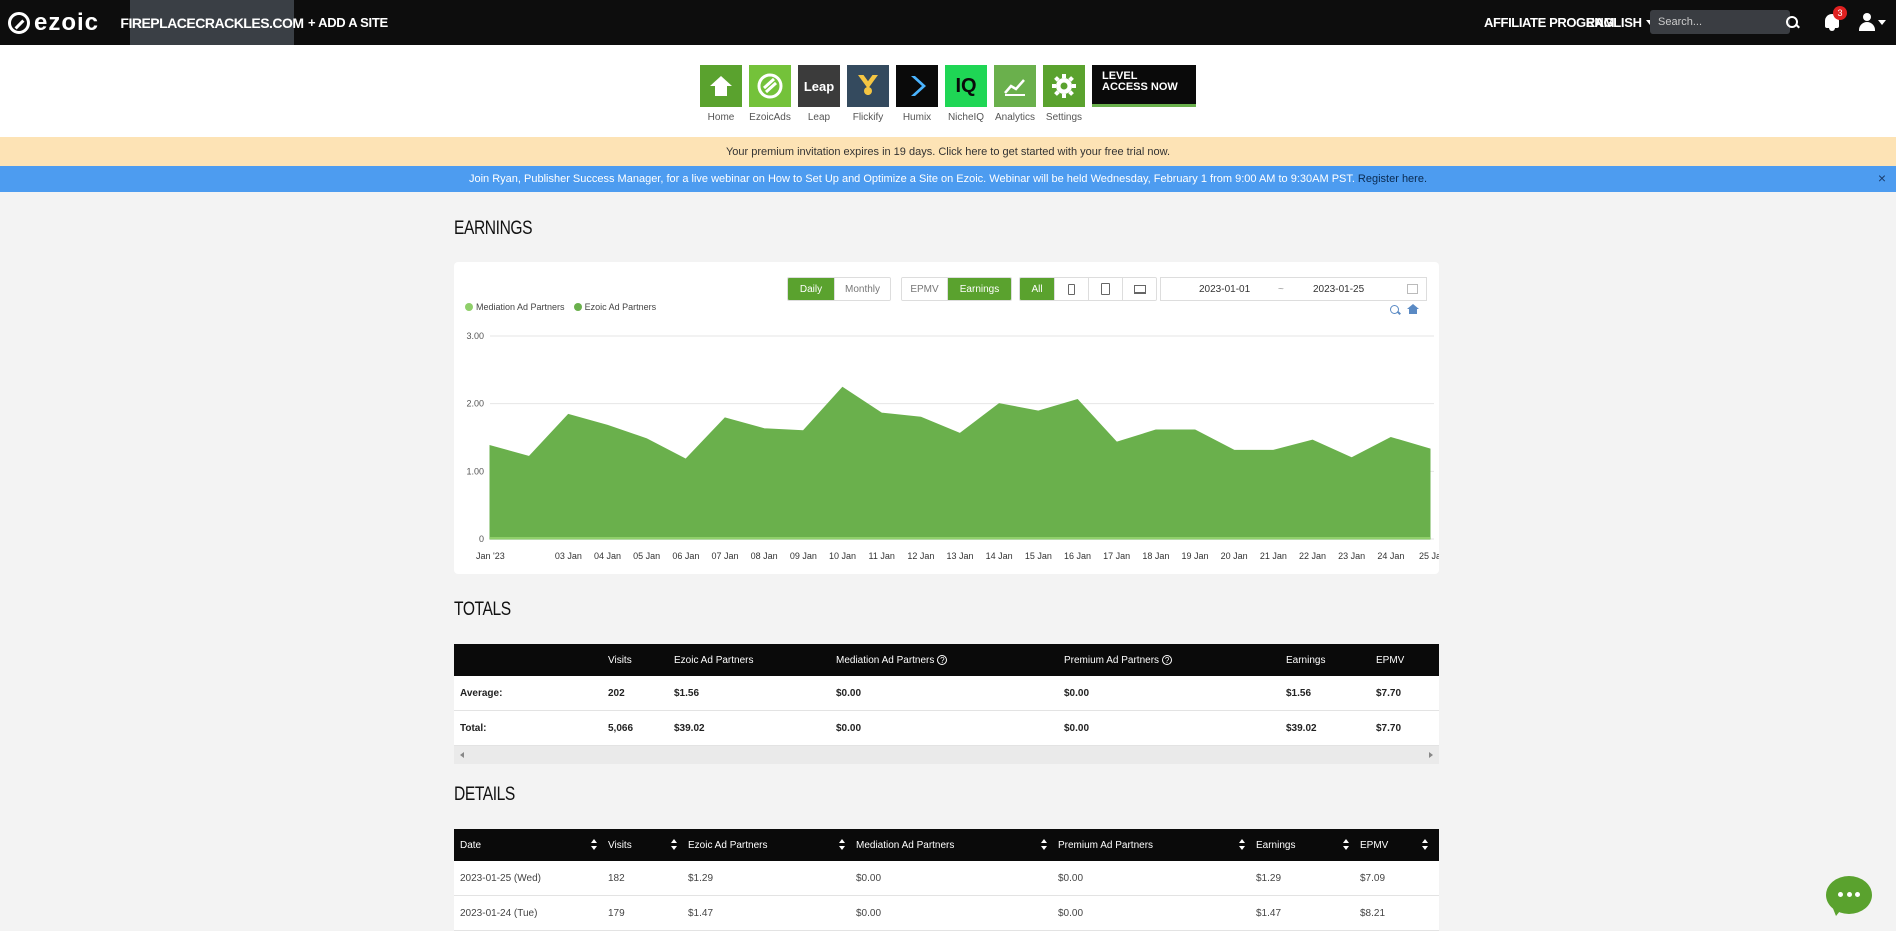 The height and width of the screenshot is (931, 1896). I want to click on app-ezoicads: EzoicAds, so click(770, 94).